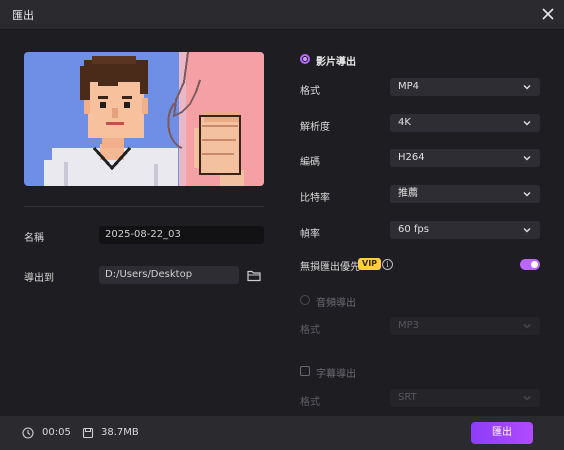  I want to click on format-value: MP4, so click(409, 86).